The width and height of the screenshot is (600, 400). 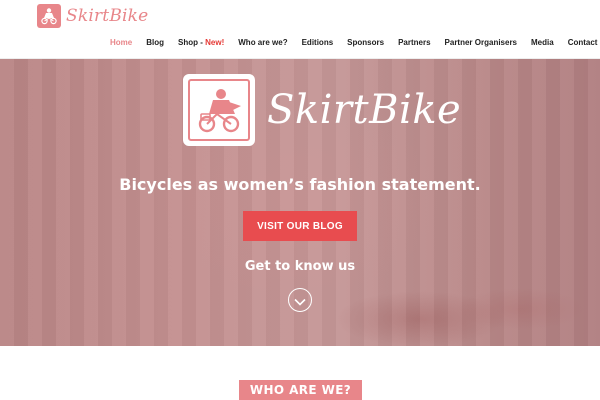 I want to click on site-logo: SkirtBike, so click(x=92, y=16).